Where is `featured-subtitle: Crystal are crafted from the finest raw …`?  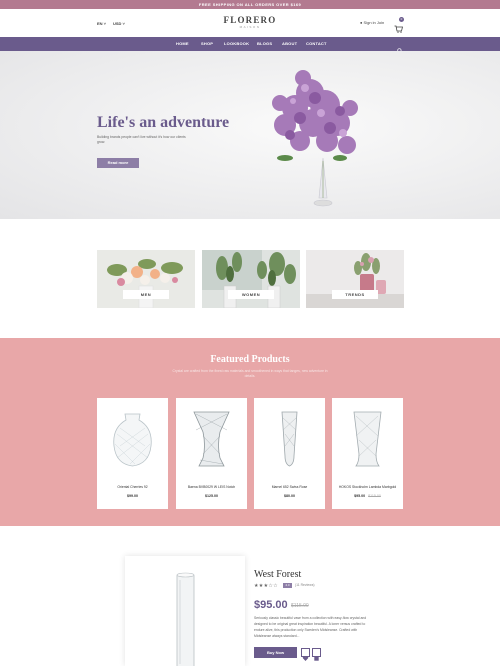
featured-subtitle: Crystal are crafted from the finest raw … is located at coordinates (250, 373).